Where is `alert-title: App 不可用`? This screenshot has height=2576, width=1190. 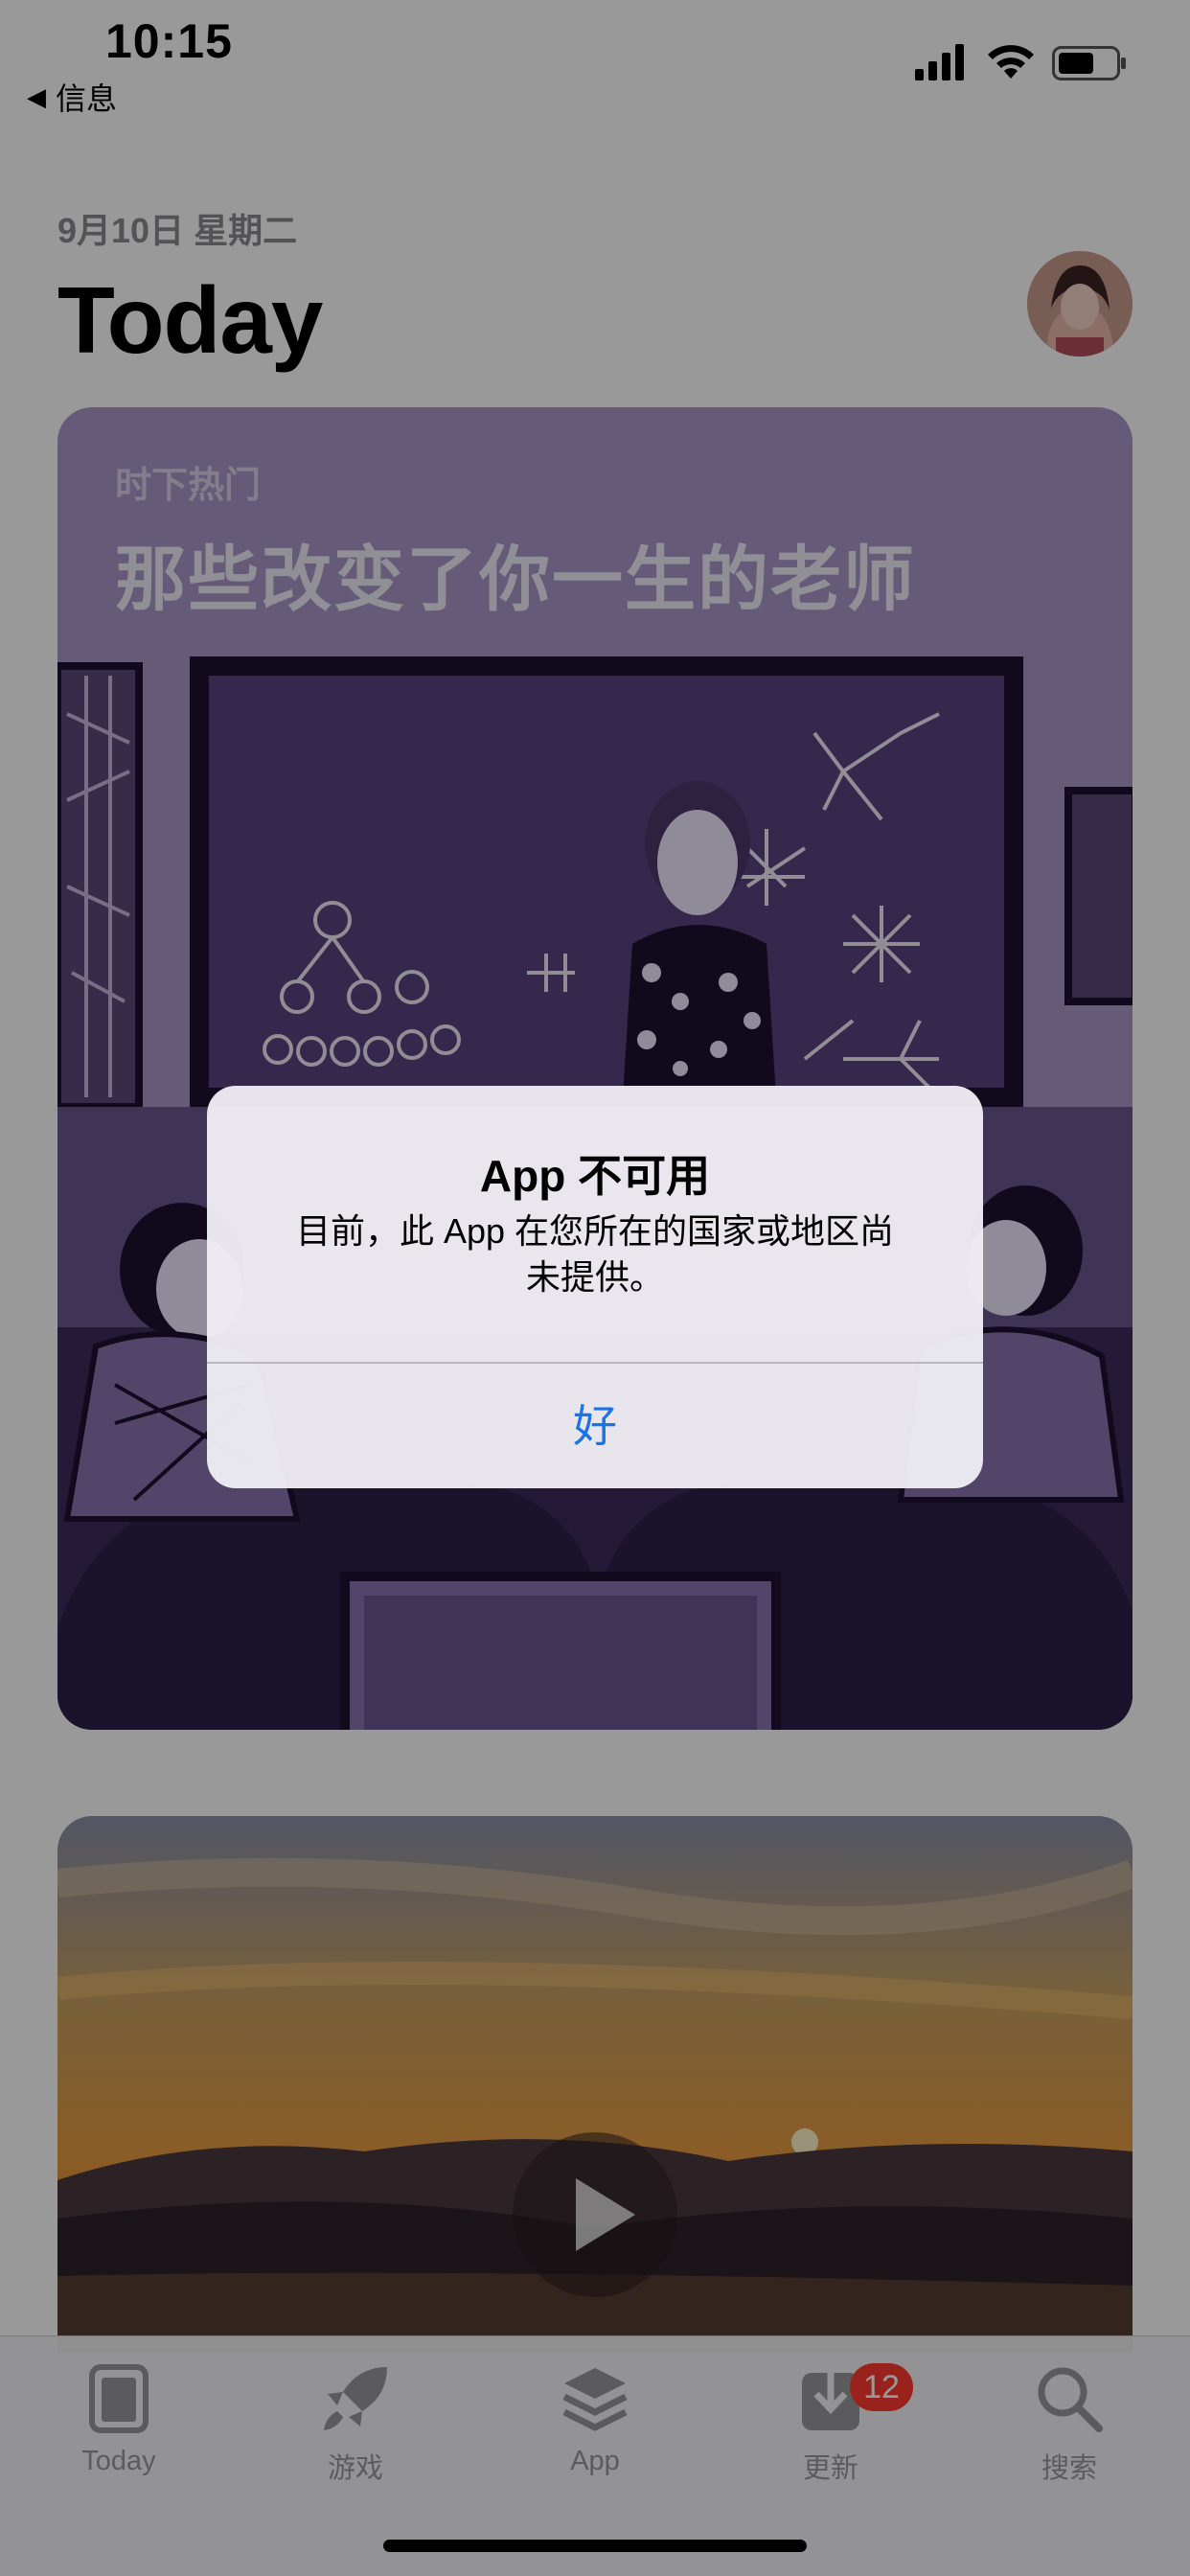
alert-title: App 不可用 is located at coordinates (595, 1176).